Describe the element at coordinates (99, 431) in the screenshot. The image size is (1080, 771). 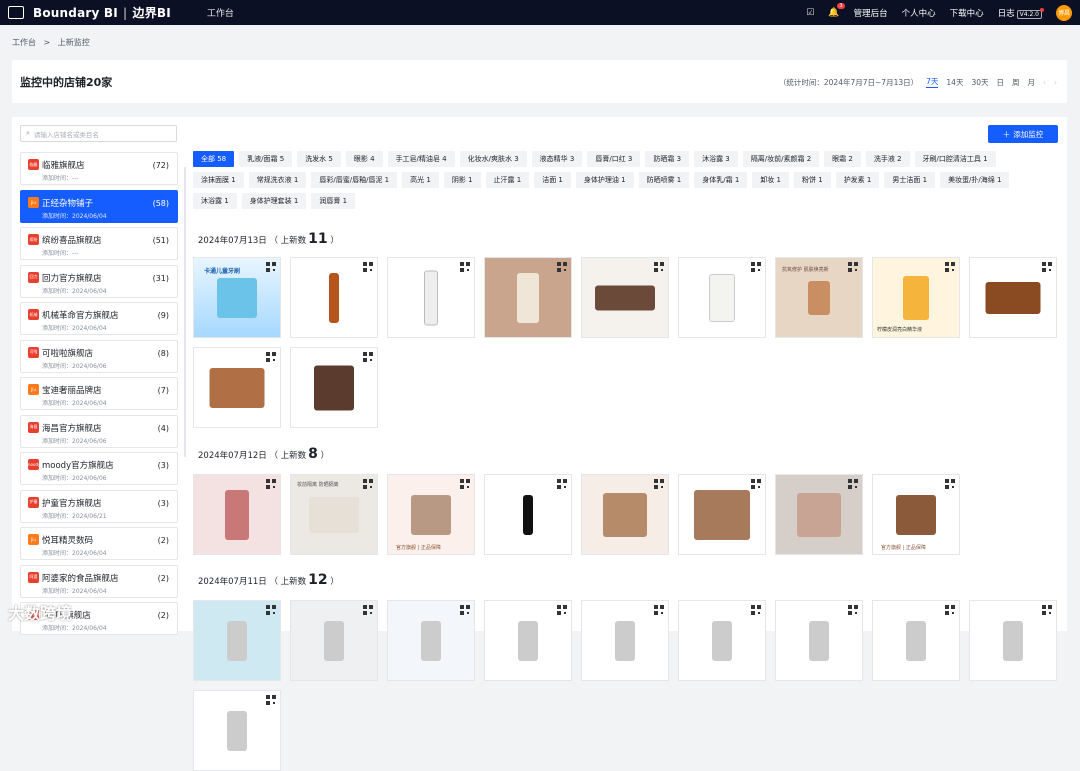
I see `store-item: 海昌 海昌官方旗舰店 添加时间：2024/06/06 (4)` at that location.